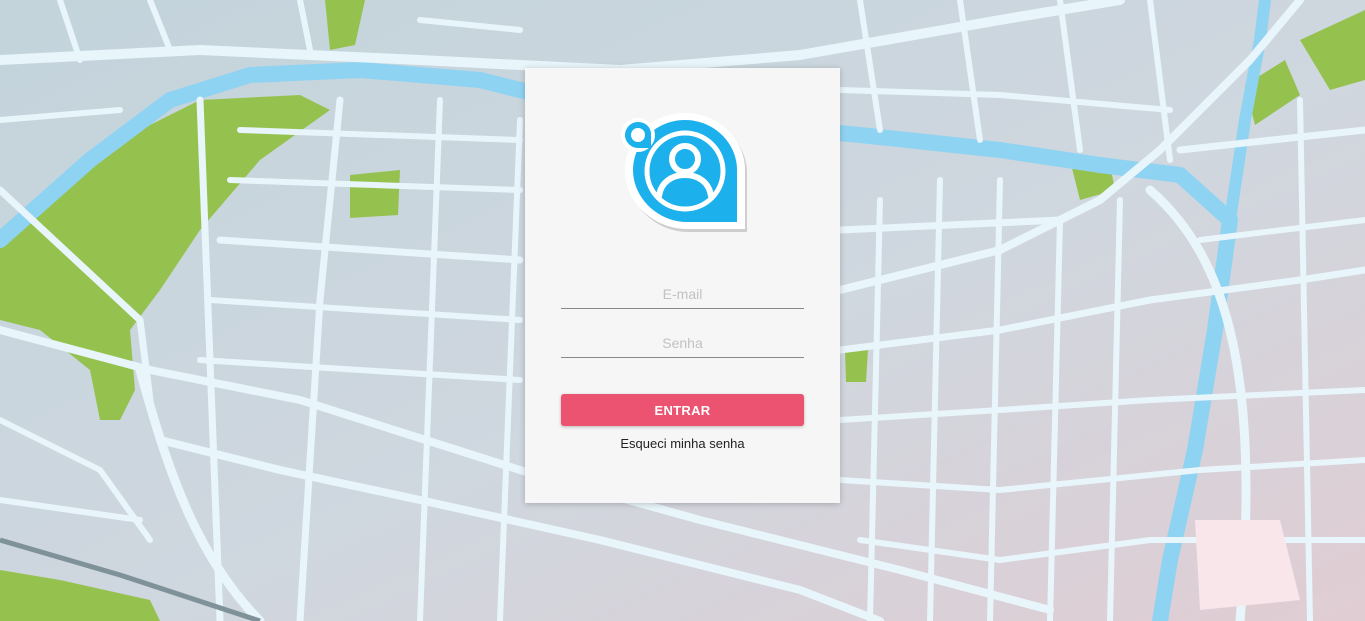 This screenshot has width=1365, height=621. I want to click on user-location-pin-icon, so click(684, 172).